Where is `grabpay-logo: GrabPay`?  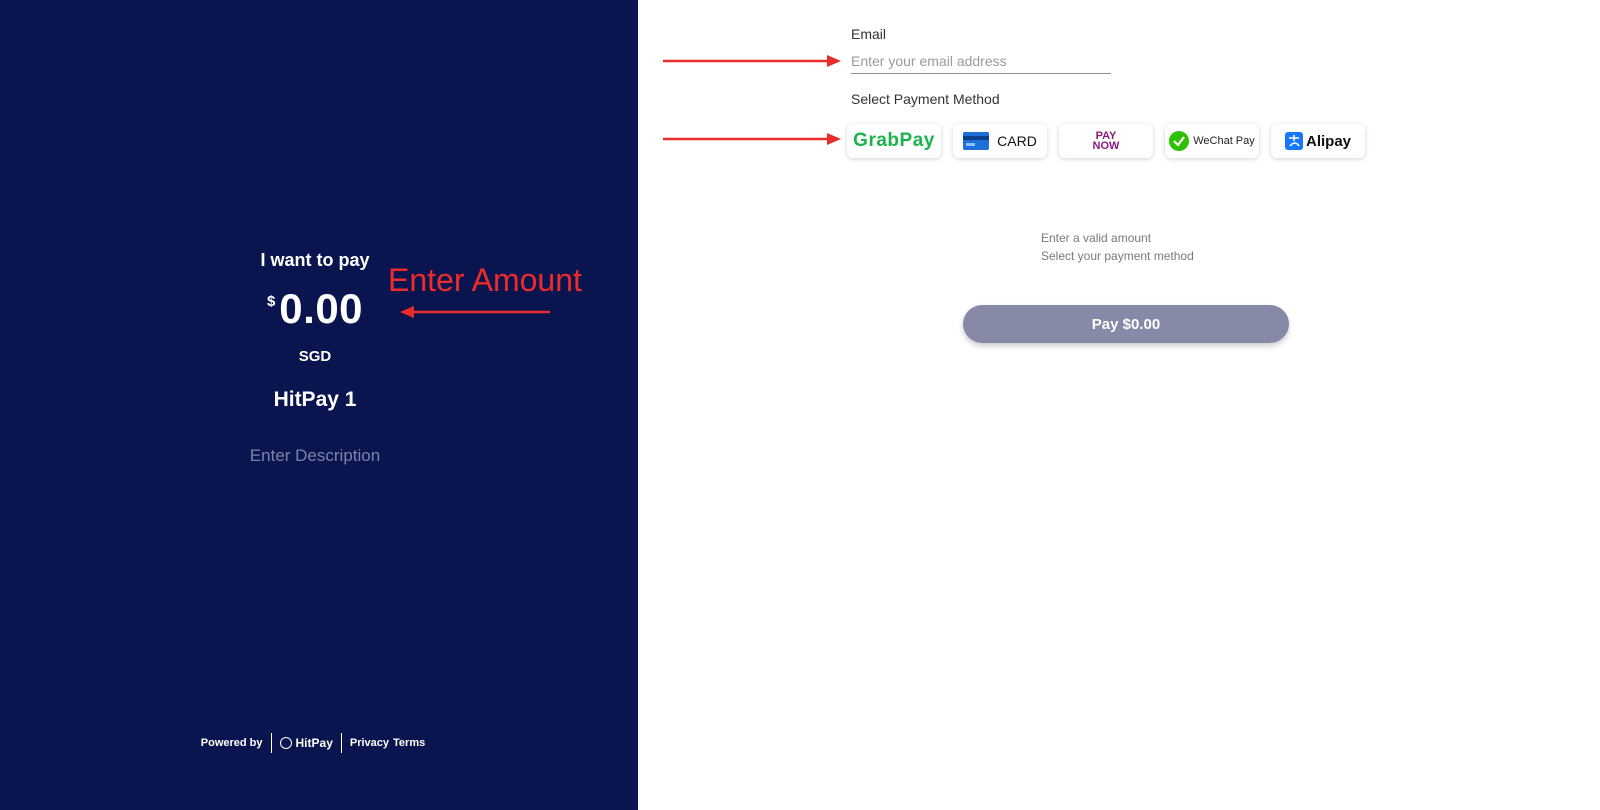 grabpay-logo: GrabPay is located at coordinates (894, 140).